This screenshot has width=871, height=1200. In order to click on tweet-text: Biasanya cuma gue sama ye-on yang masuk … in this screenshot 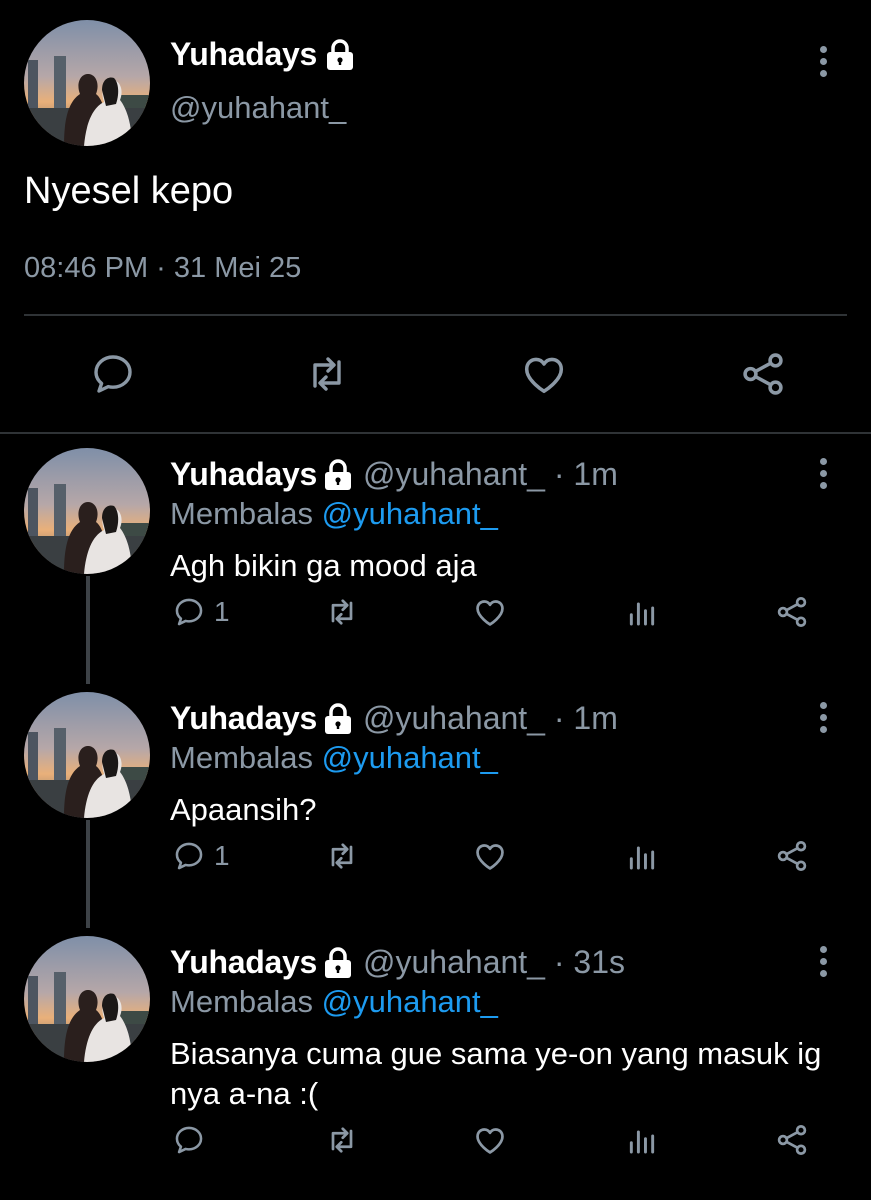, I will do `click(496, 1073)`.